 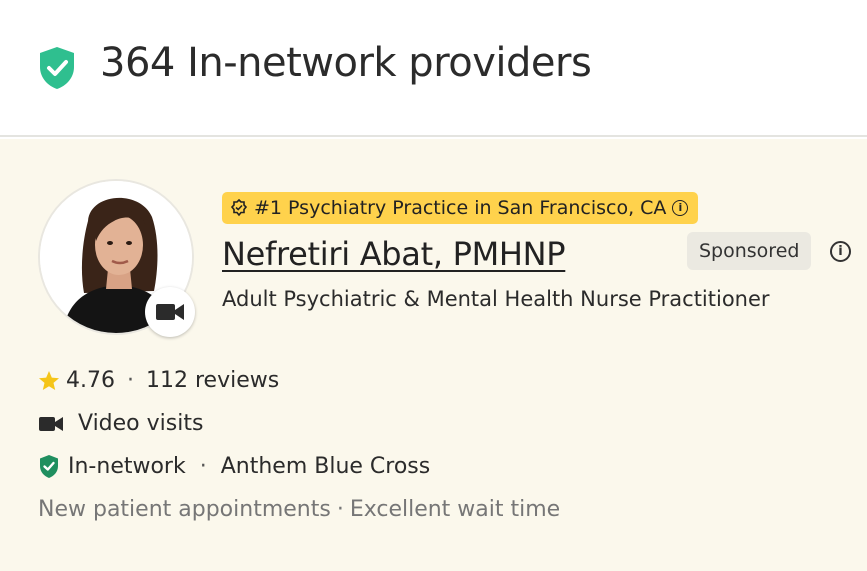 What do you see at coordinates (141, 423) in the screenshot?
I see `visit-type: Video visits` at bounding box center [141, 423].